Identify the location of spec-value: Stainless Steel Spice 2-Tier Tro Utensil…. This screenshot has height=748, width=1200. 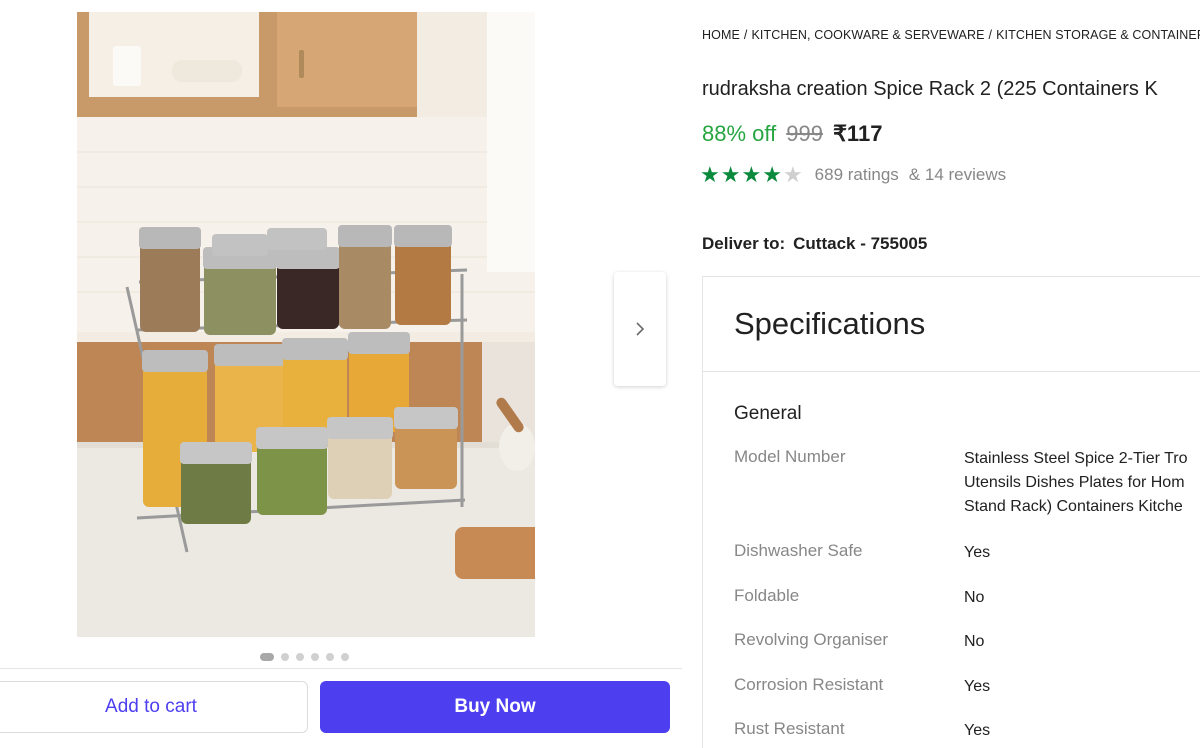
(1082, 483).